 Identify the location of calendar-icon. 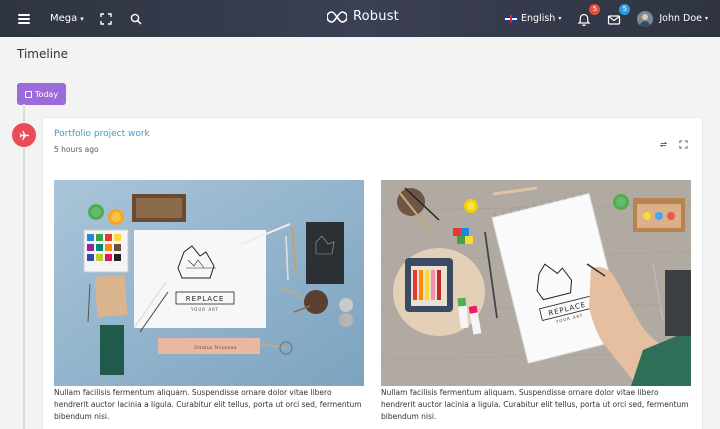
(28, 94).